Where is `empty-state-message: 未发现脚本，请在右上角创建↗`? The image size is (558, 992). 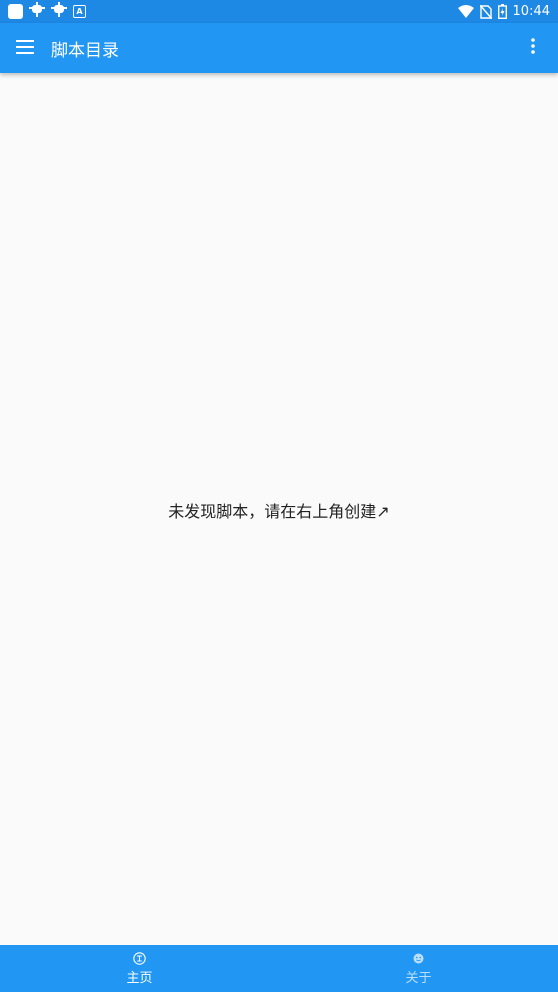 empty-state-message: 未发现脚本，请在右上角创建↗ is located at coordinates (279, 511).